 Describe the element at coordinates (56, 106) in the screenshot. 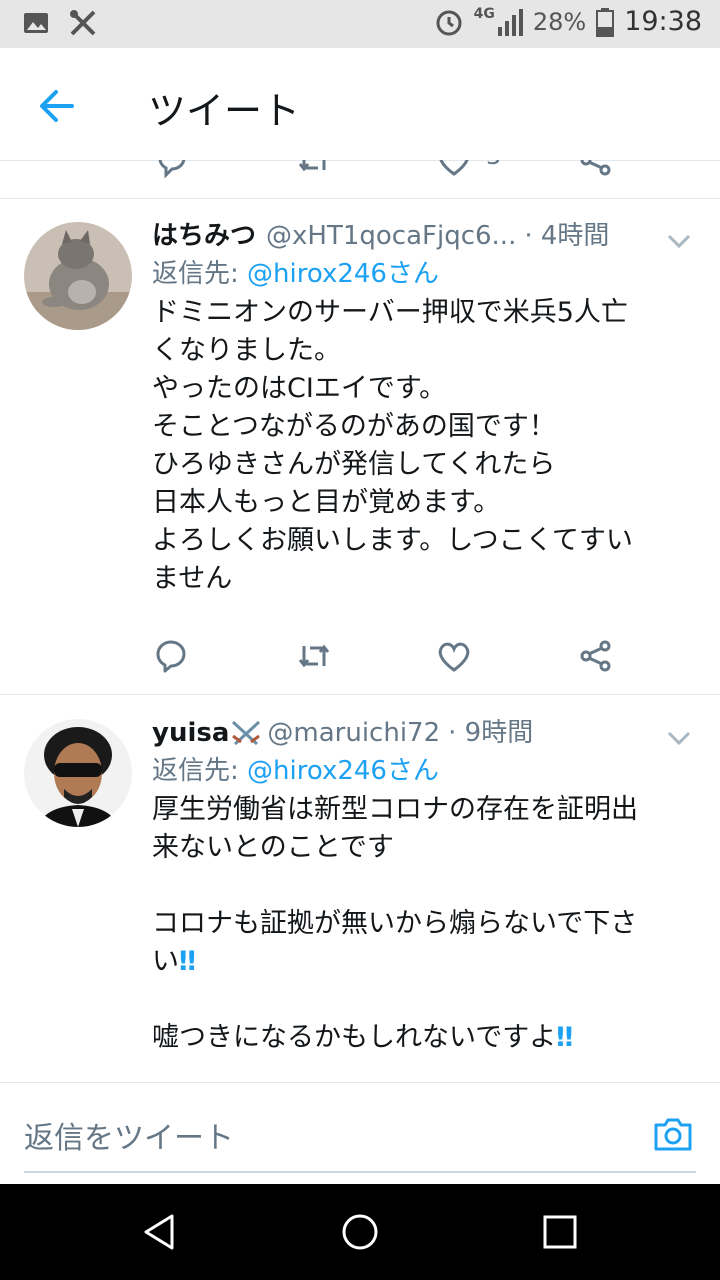

I see `back-arrow-icon` at that location.